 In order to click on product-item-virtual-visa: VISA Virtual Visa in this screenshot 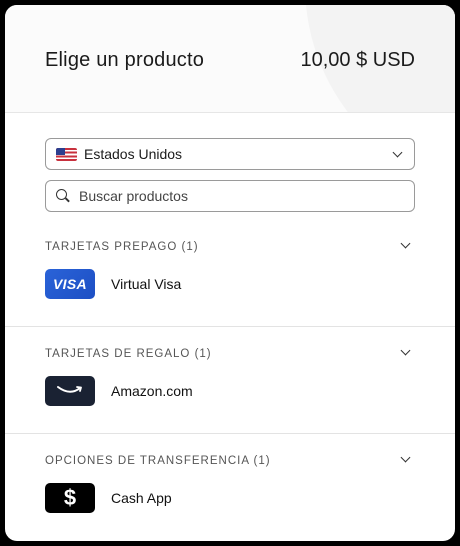, I will do `click(113, 284)`.